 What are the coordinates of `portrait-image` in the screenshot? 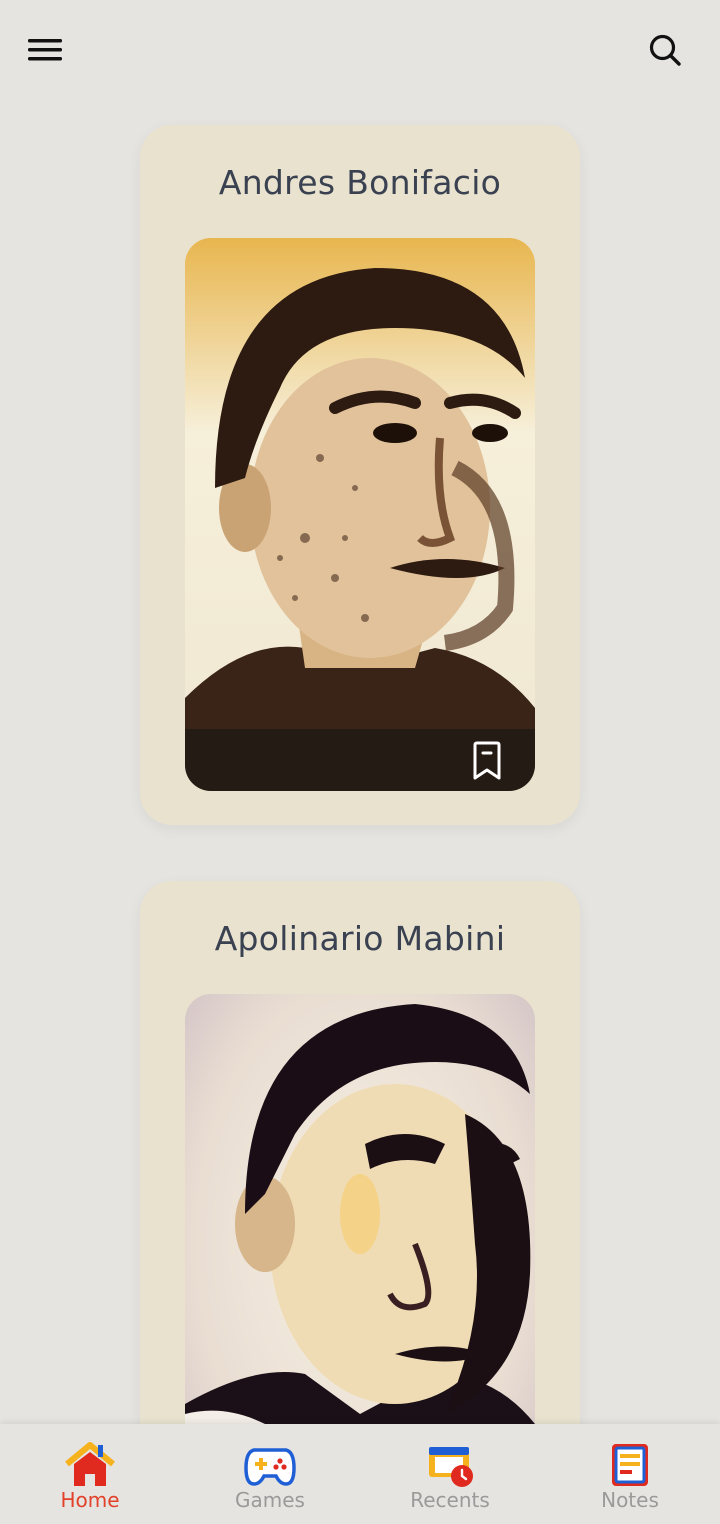 It's located at (360, 1209).